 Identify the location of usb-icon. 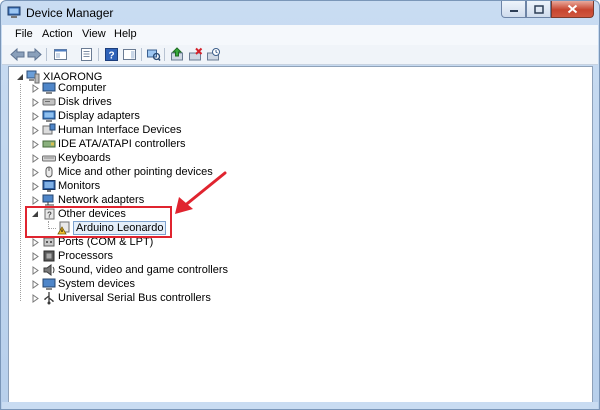
(49, 298).